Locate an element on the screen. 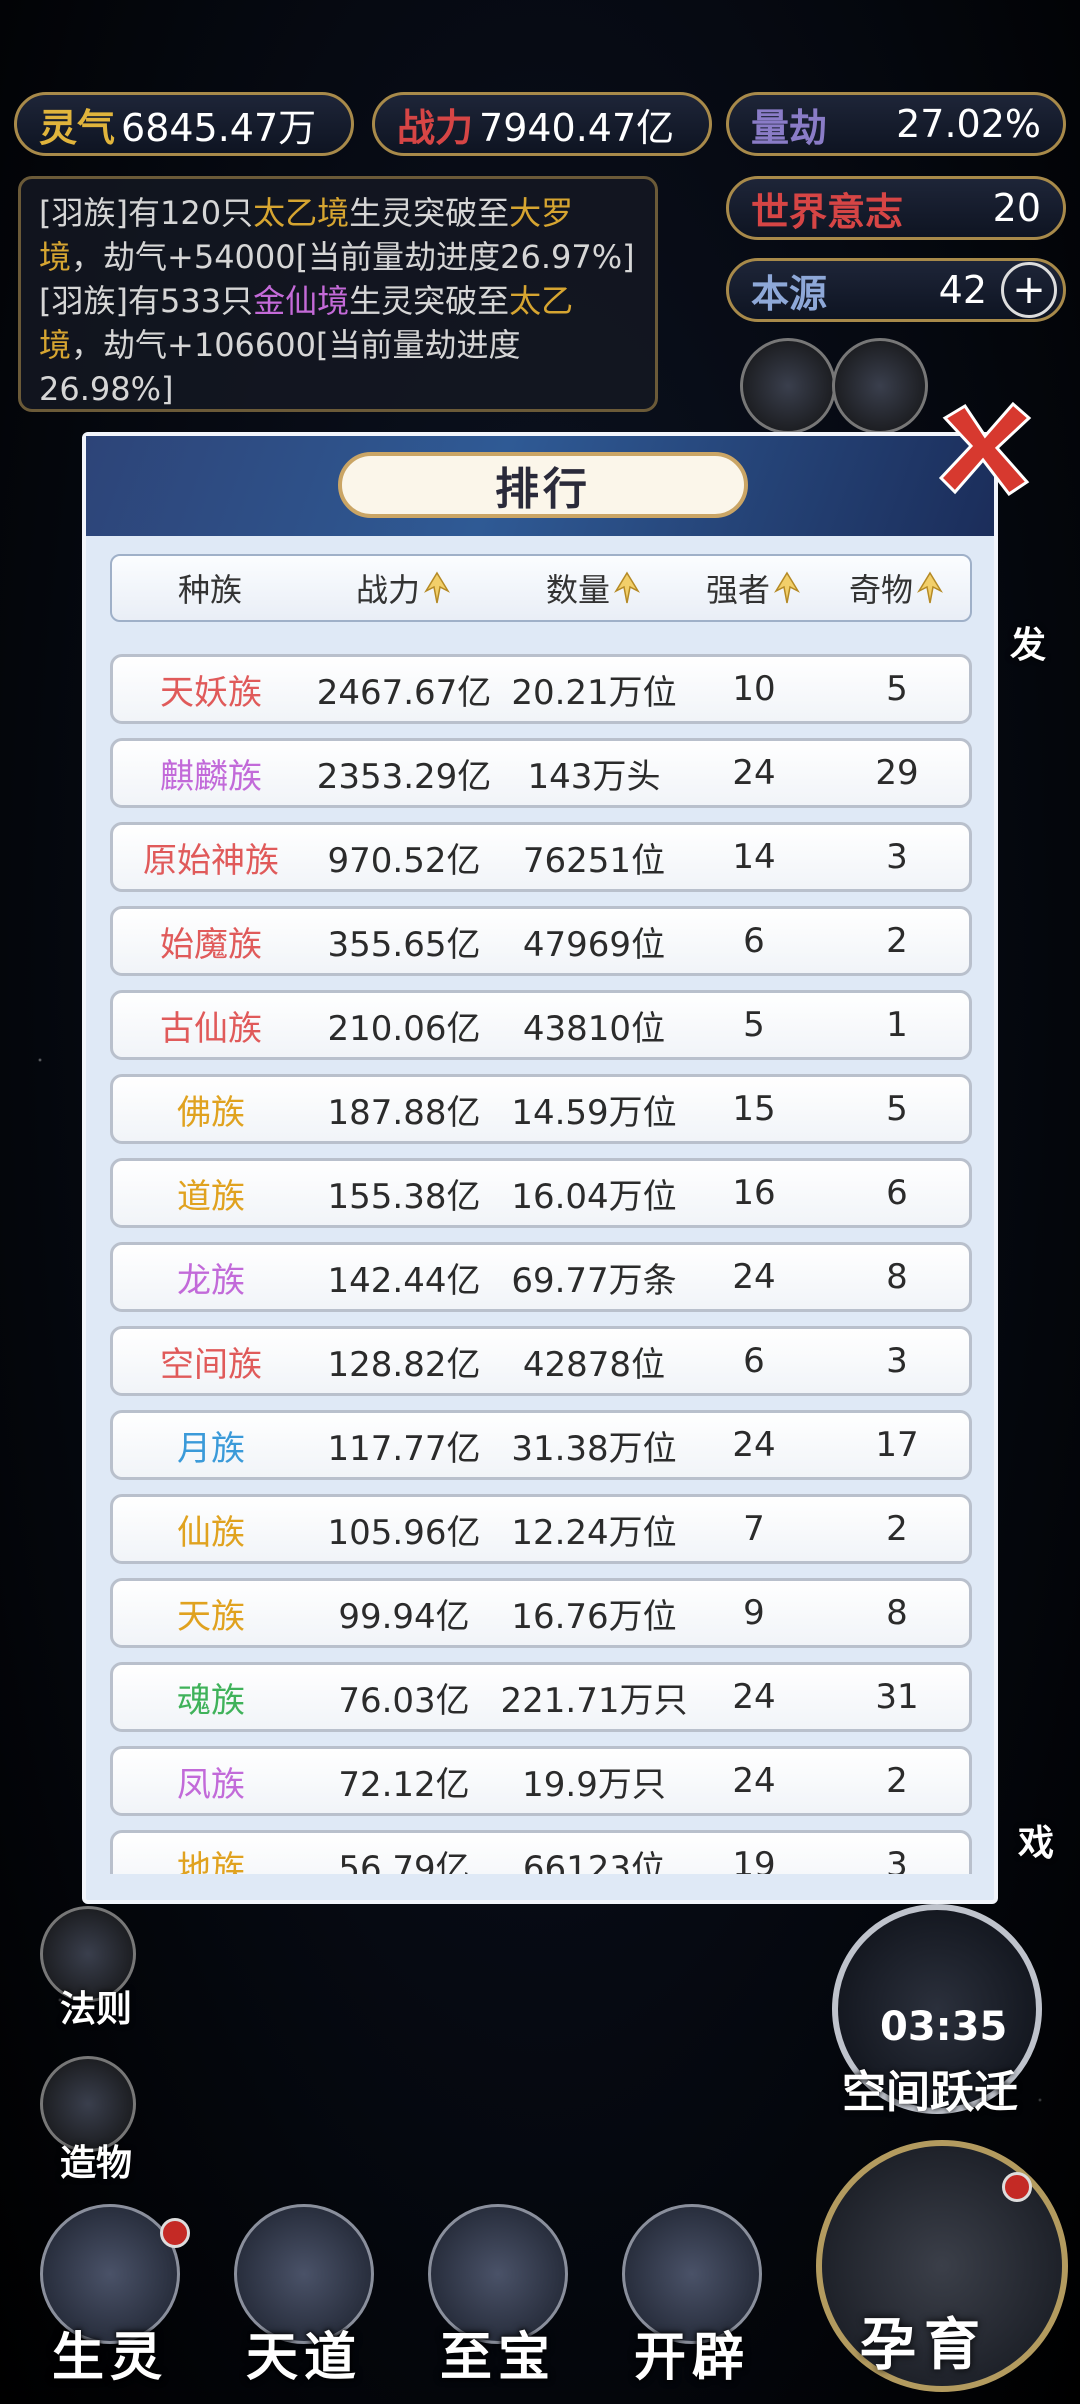 The height and width of the screenshot is (2404, 1080). shijie-value: 20 is located at coordinates (1016, 208).